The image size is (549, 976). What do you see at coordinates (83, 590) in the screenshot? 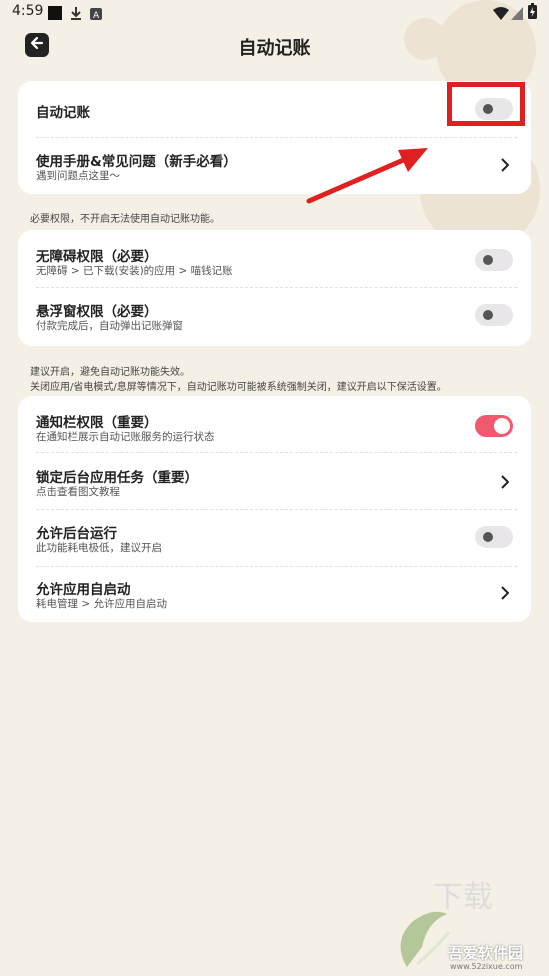
I see `autostart-title: 允许应用自启动` at bounding box center [83, 590].